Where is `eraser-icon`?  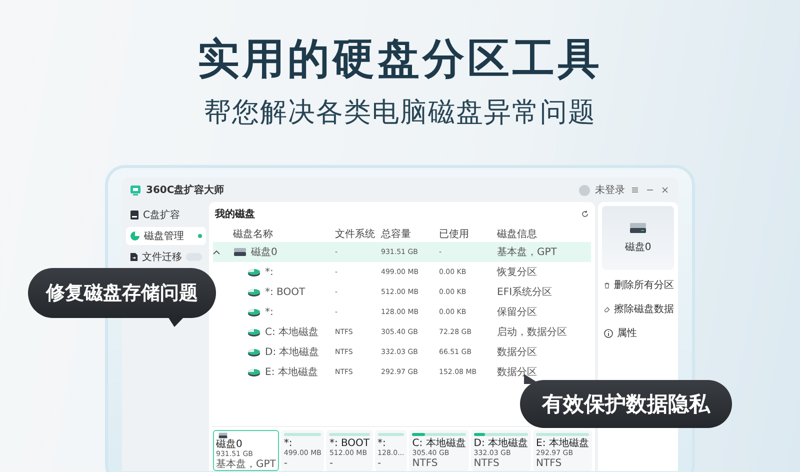
eraser-icon is located at coordinates (607, 309).